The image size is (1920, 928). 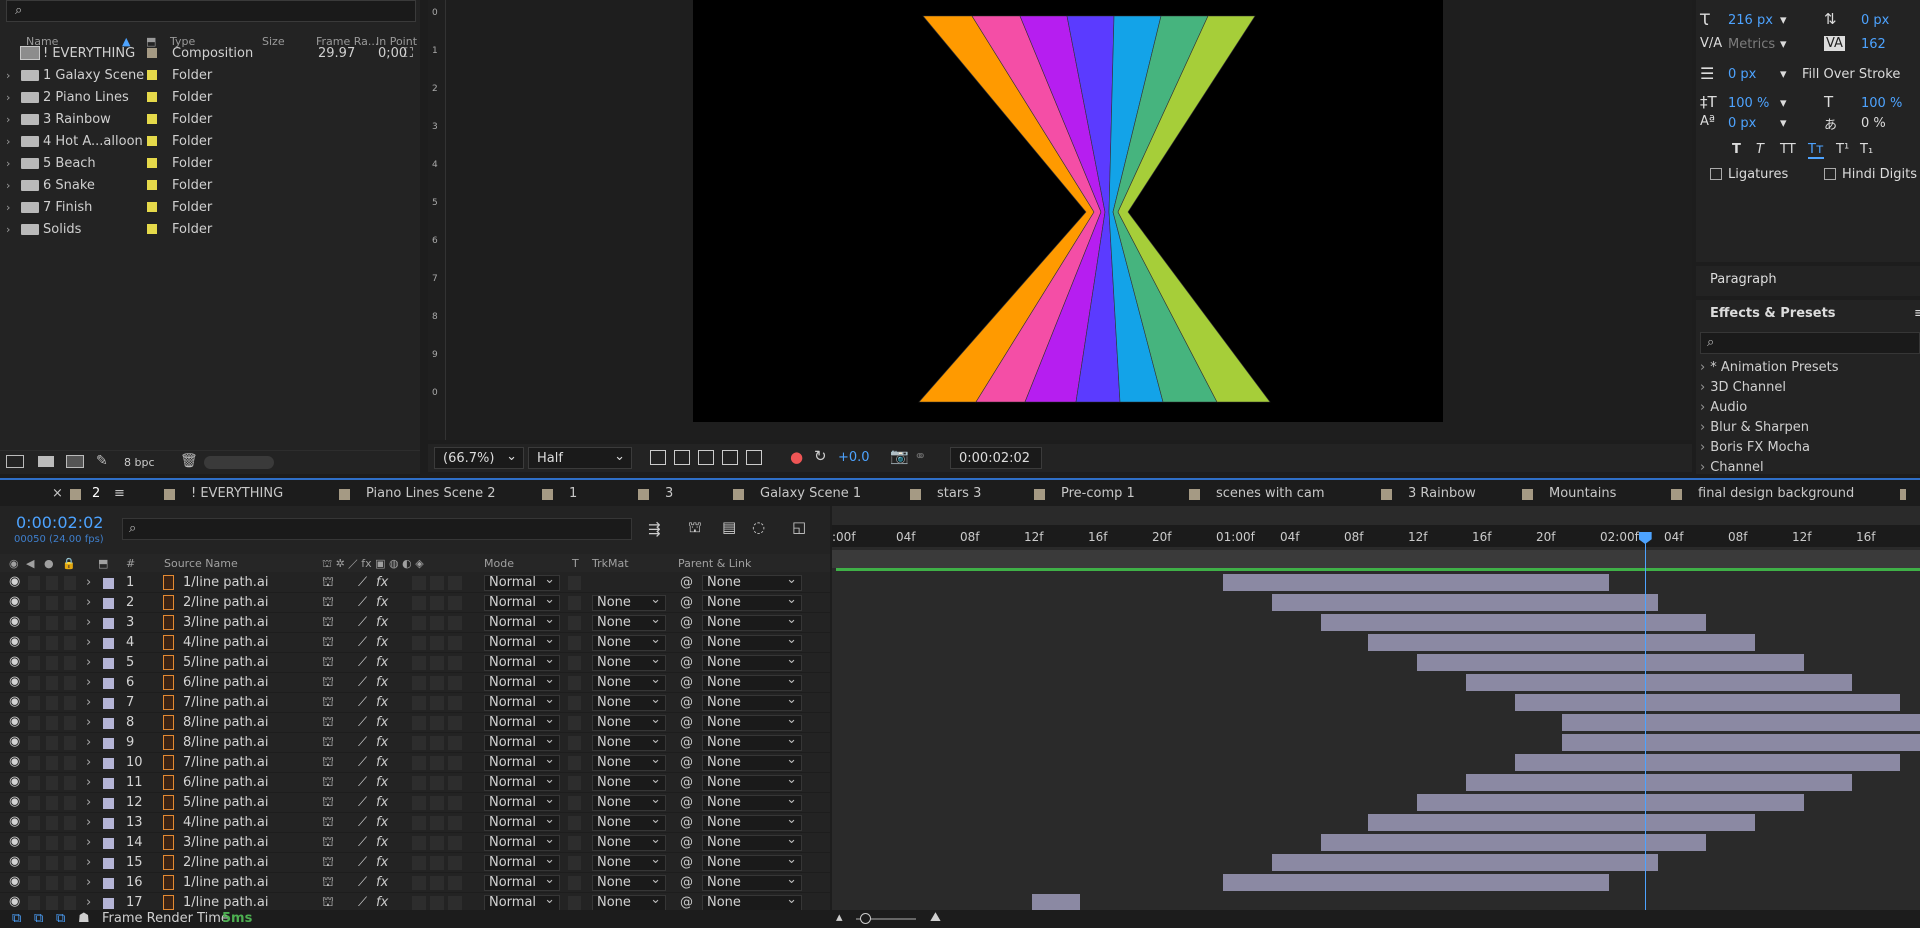 I want to click on composition-tab: Galaxy Scene 1, so click(x=810, y=493).